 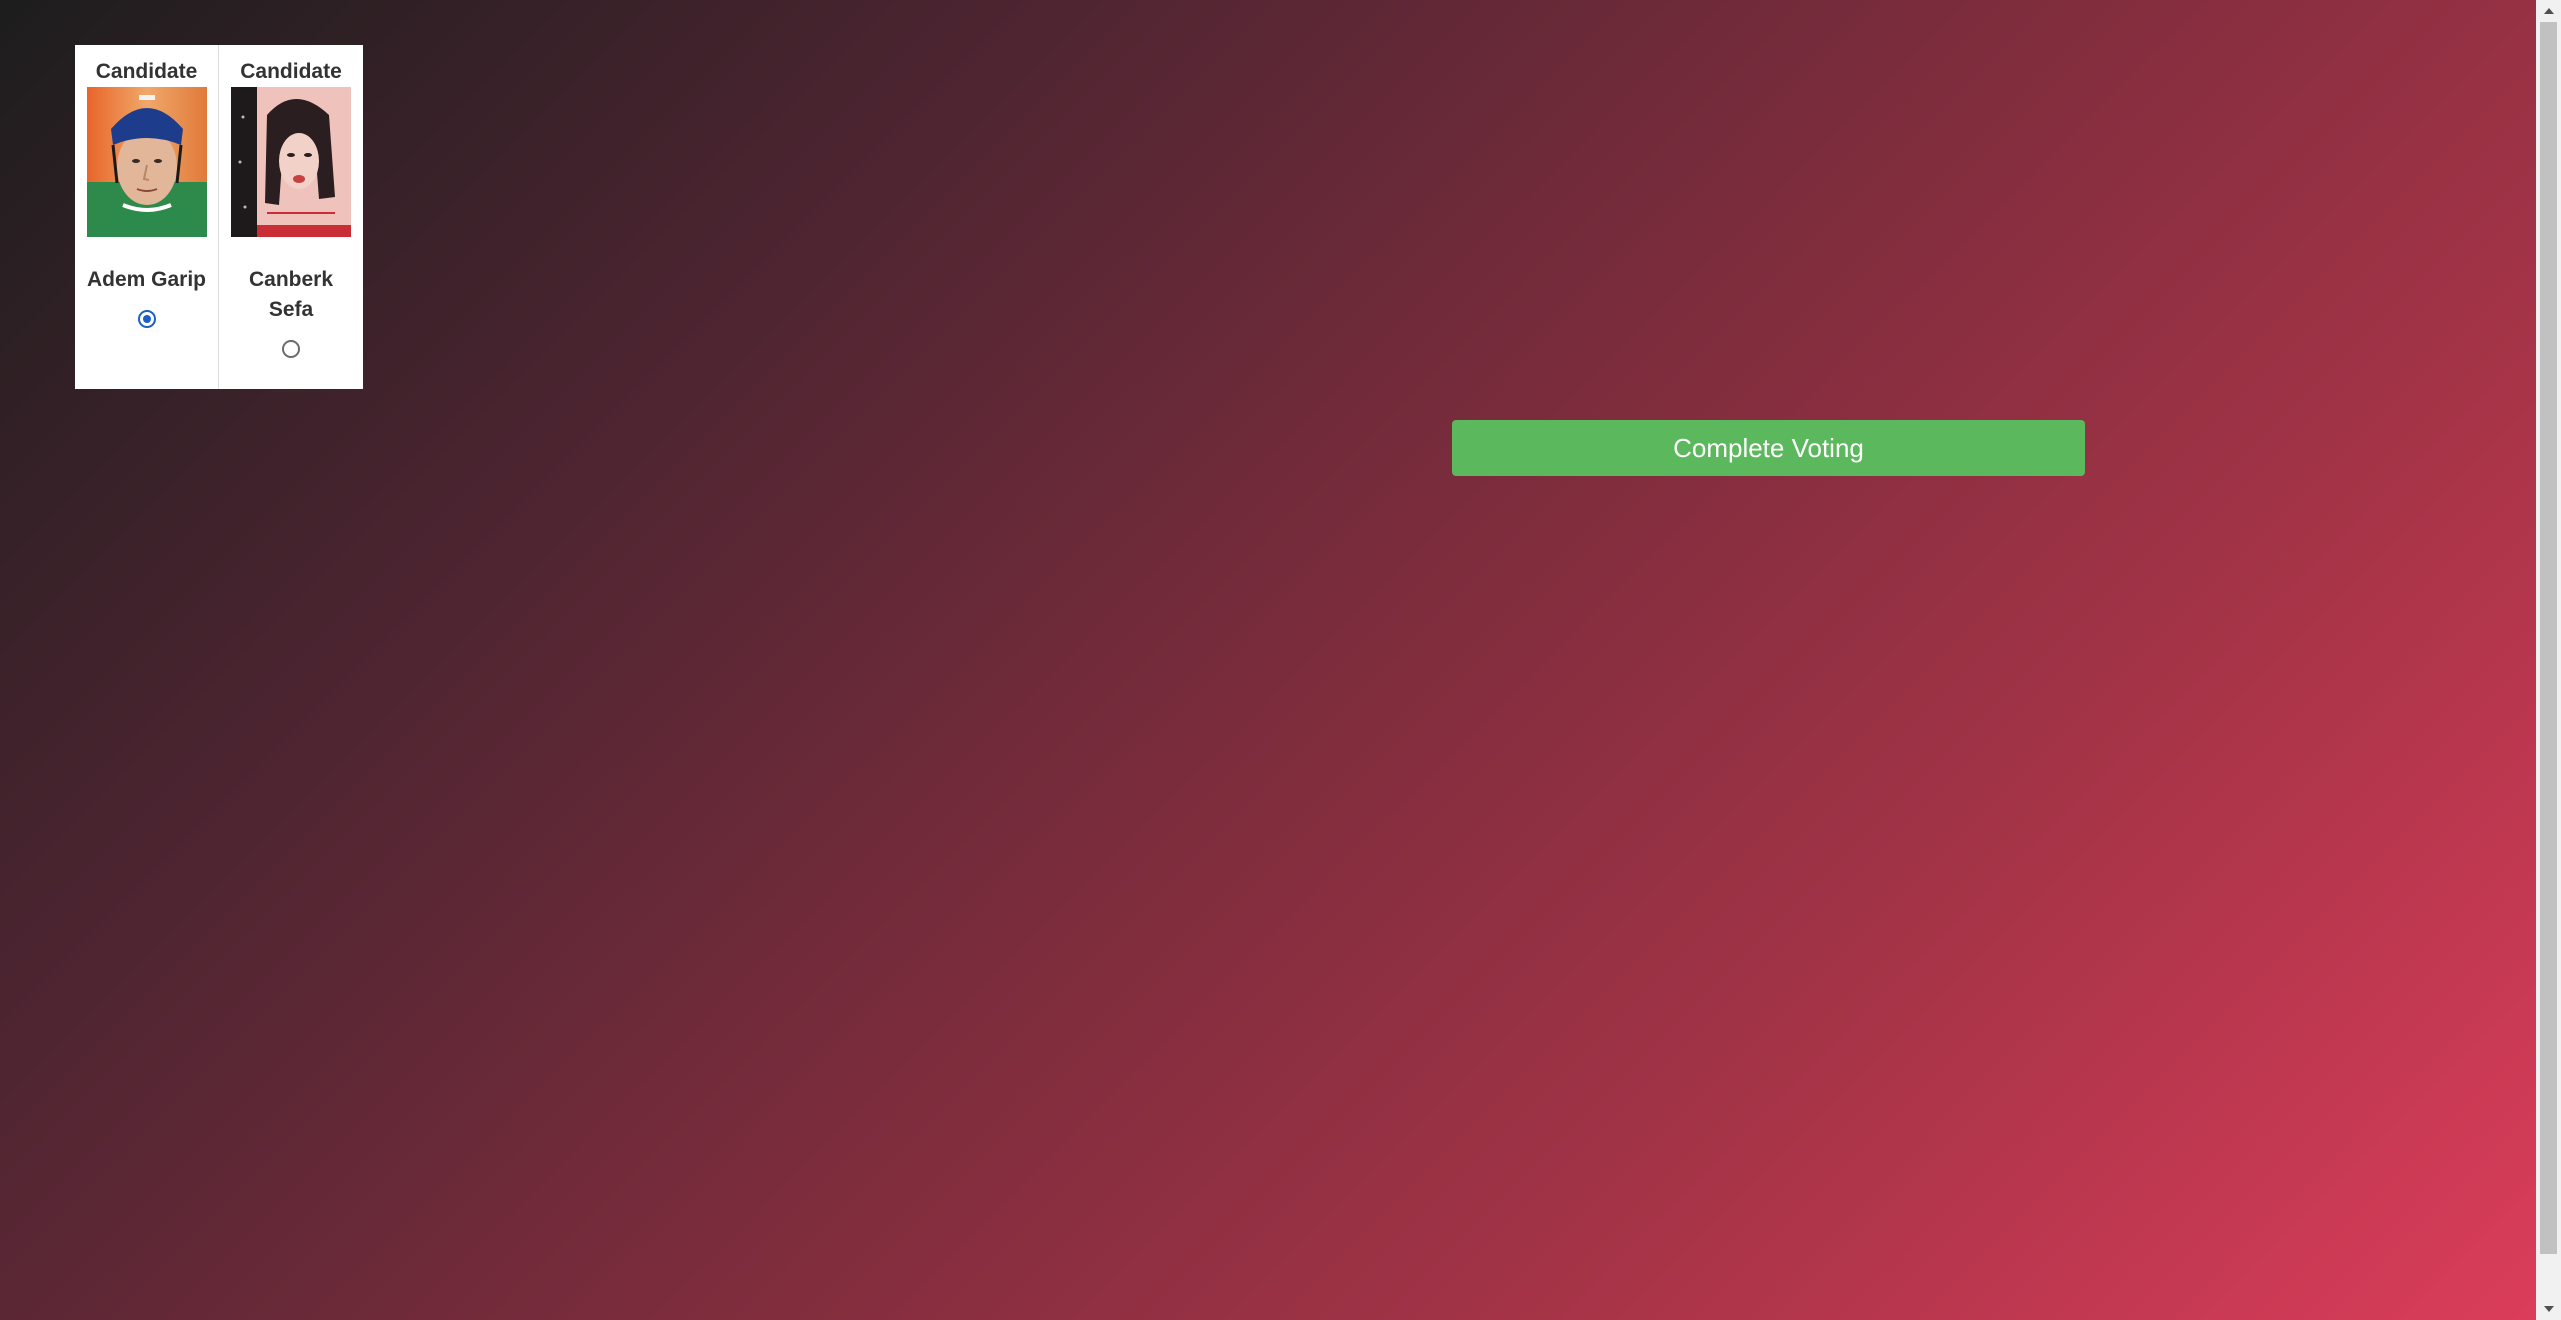 I want to click on vertical-scrollbar, so click(x=2548, y=660).